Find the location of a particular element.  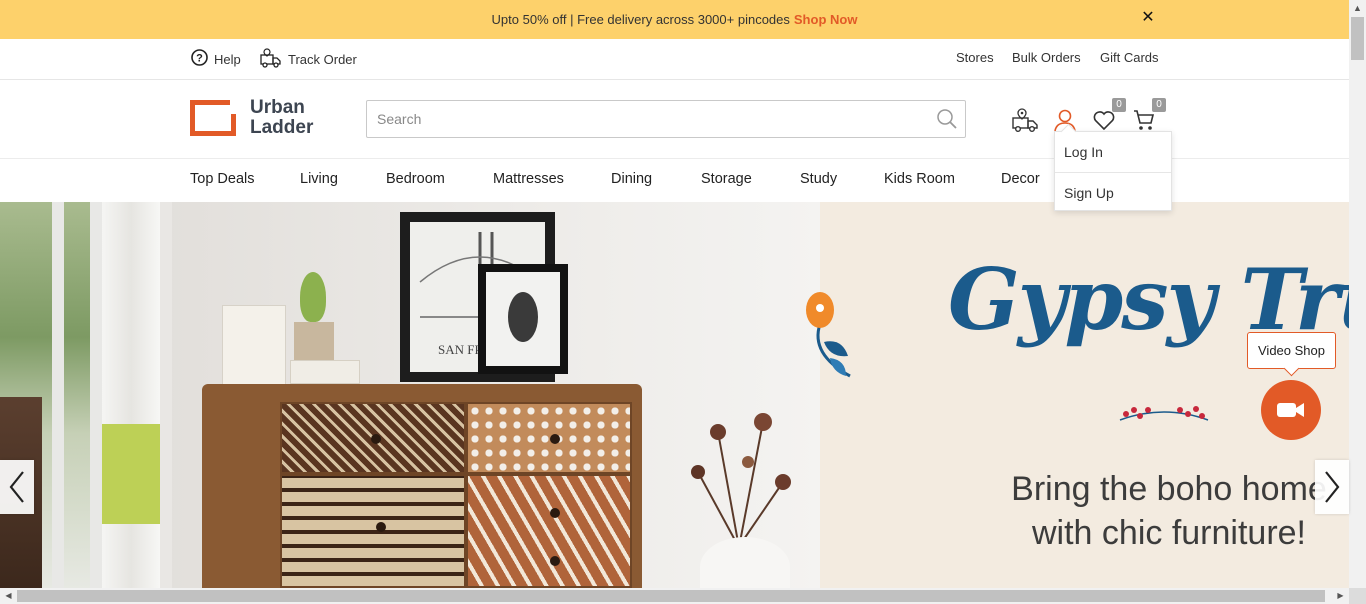

nav-item-mattresses: Mattresses is located at coordinates (528, 179).